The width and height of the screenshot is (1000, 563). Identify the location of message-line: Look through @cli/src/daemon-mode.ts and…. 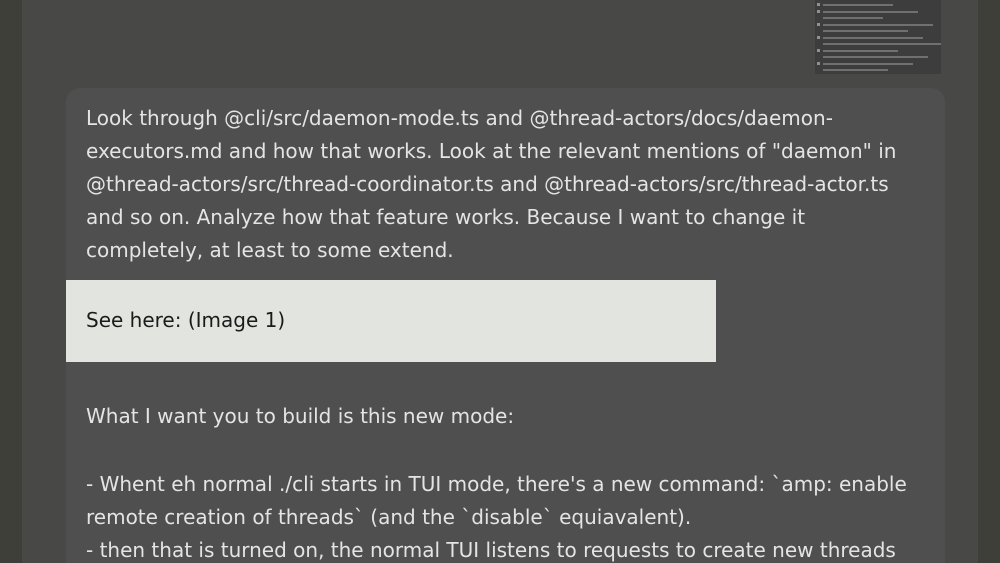
(459, 118).